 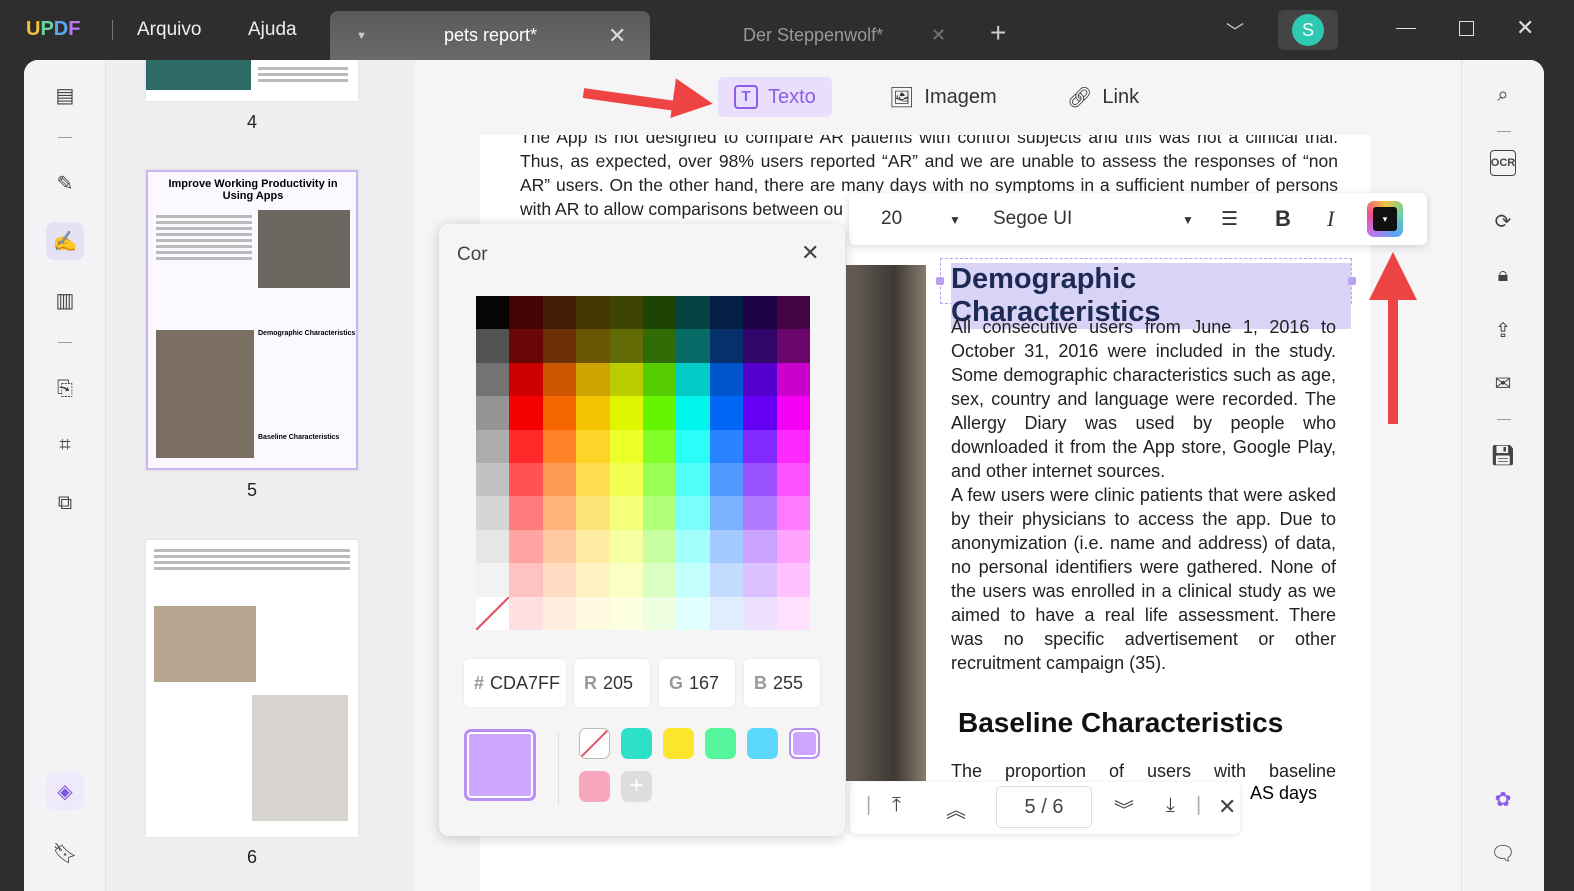 I want to click on tab-dropdown-icon: ▼, so click(x=361, y=36).